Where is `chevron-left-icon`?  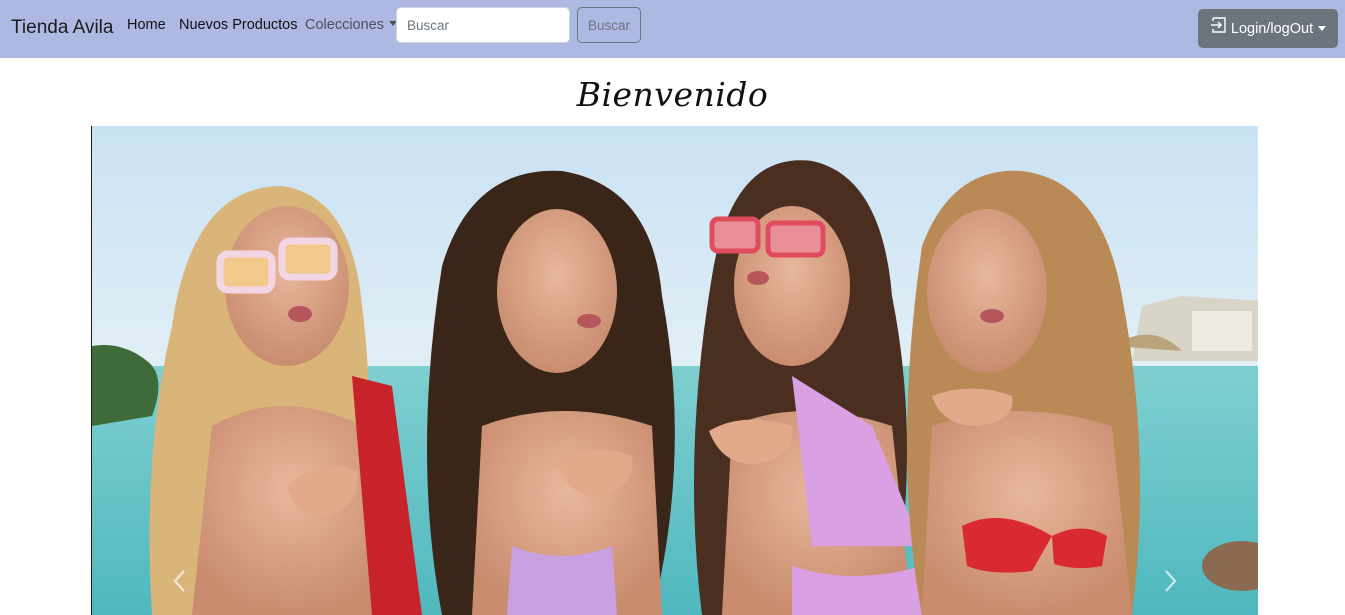
chevron-left-icon is located at coordinates (179, 581).